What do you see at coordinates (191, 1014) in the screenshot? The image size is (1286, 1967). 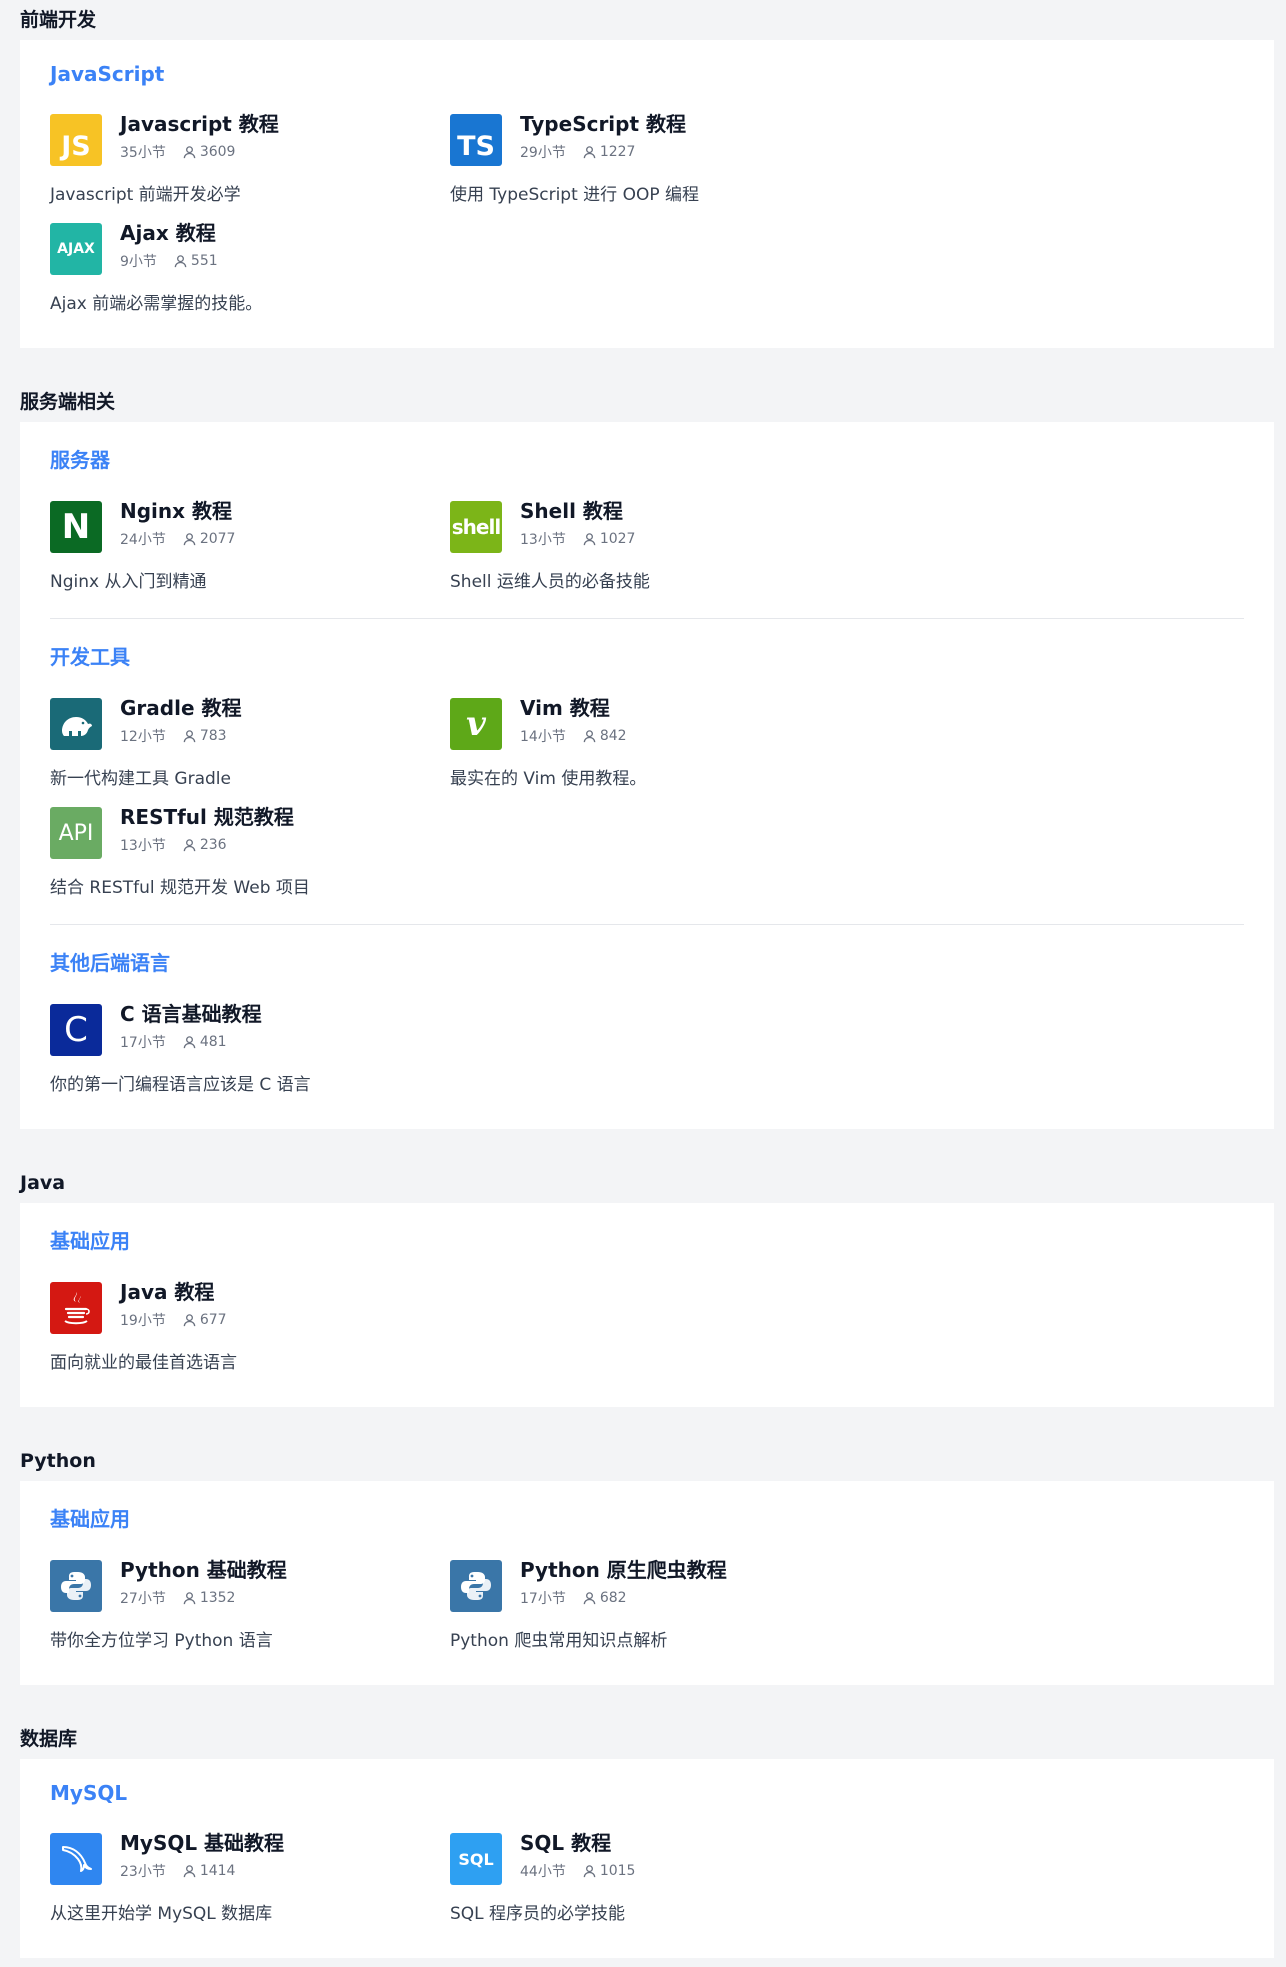 I see `course-title: C 语言基础教程` at bounding box center [191, 1014].